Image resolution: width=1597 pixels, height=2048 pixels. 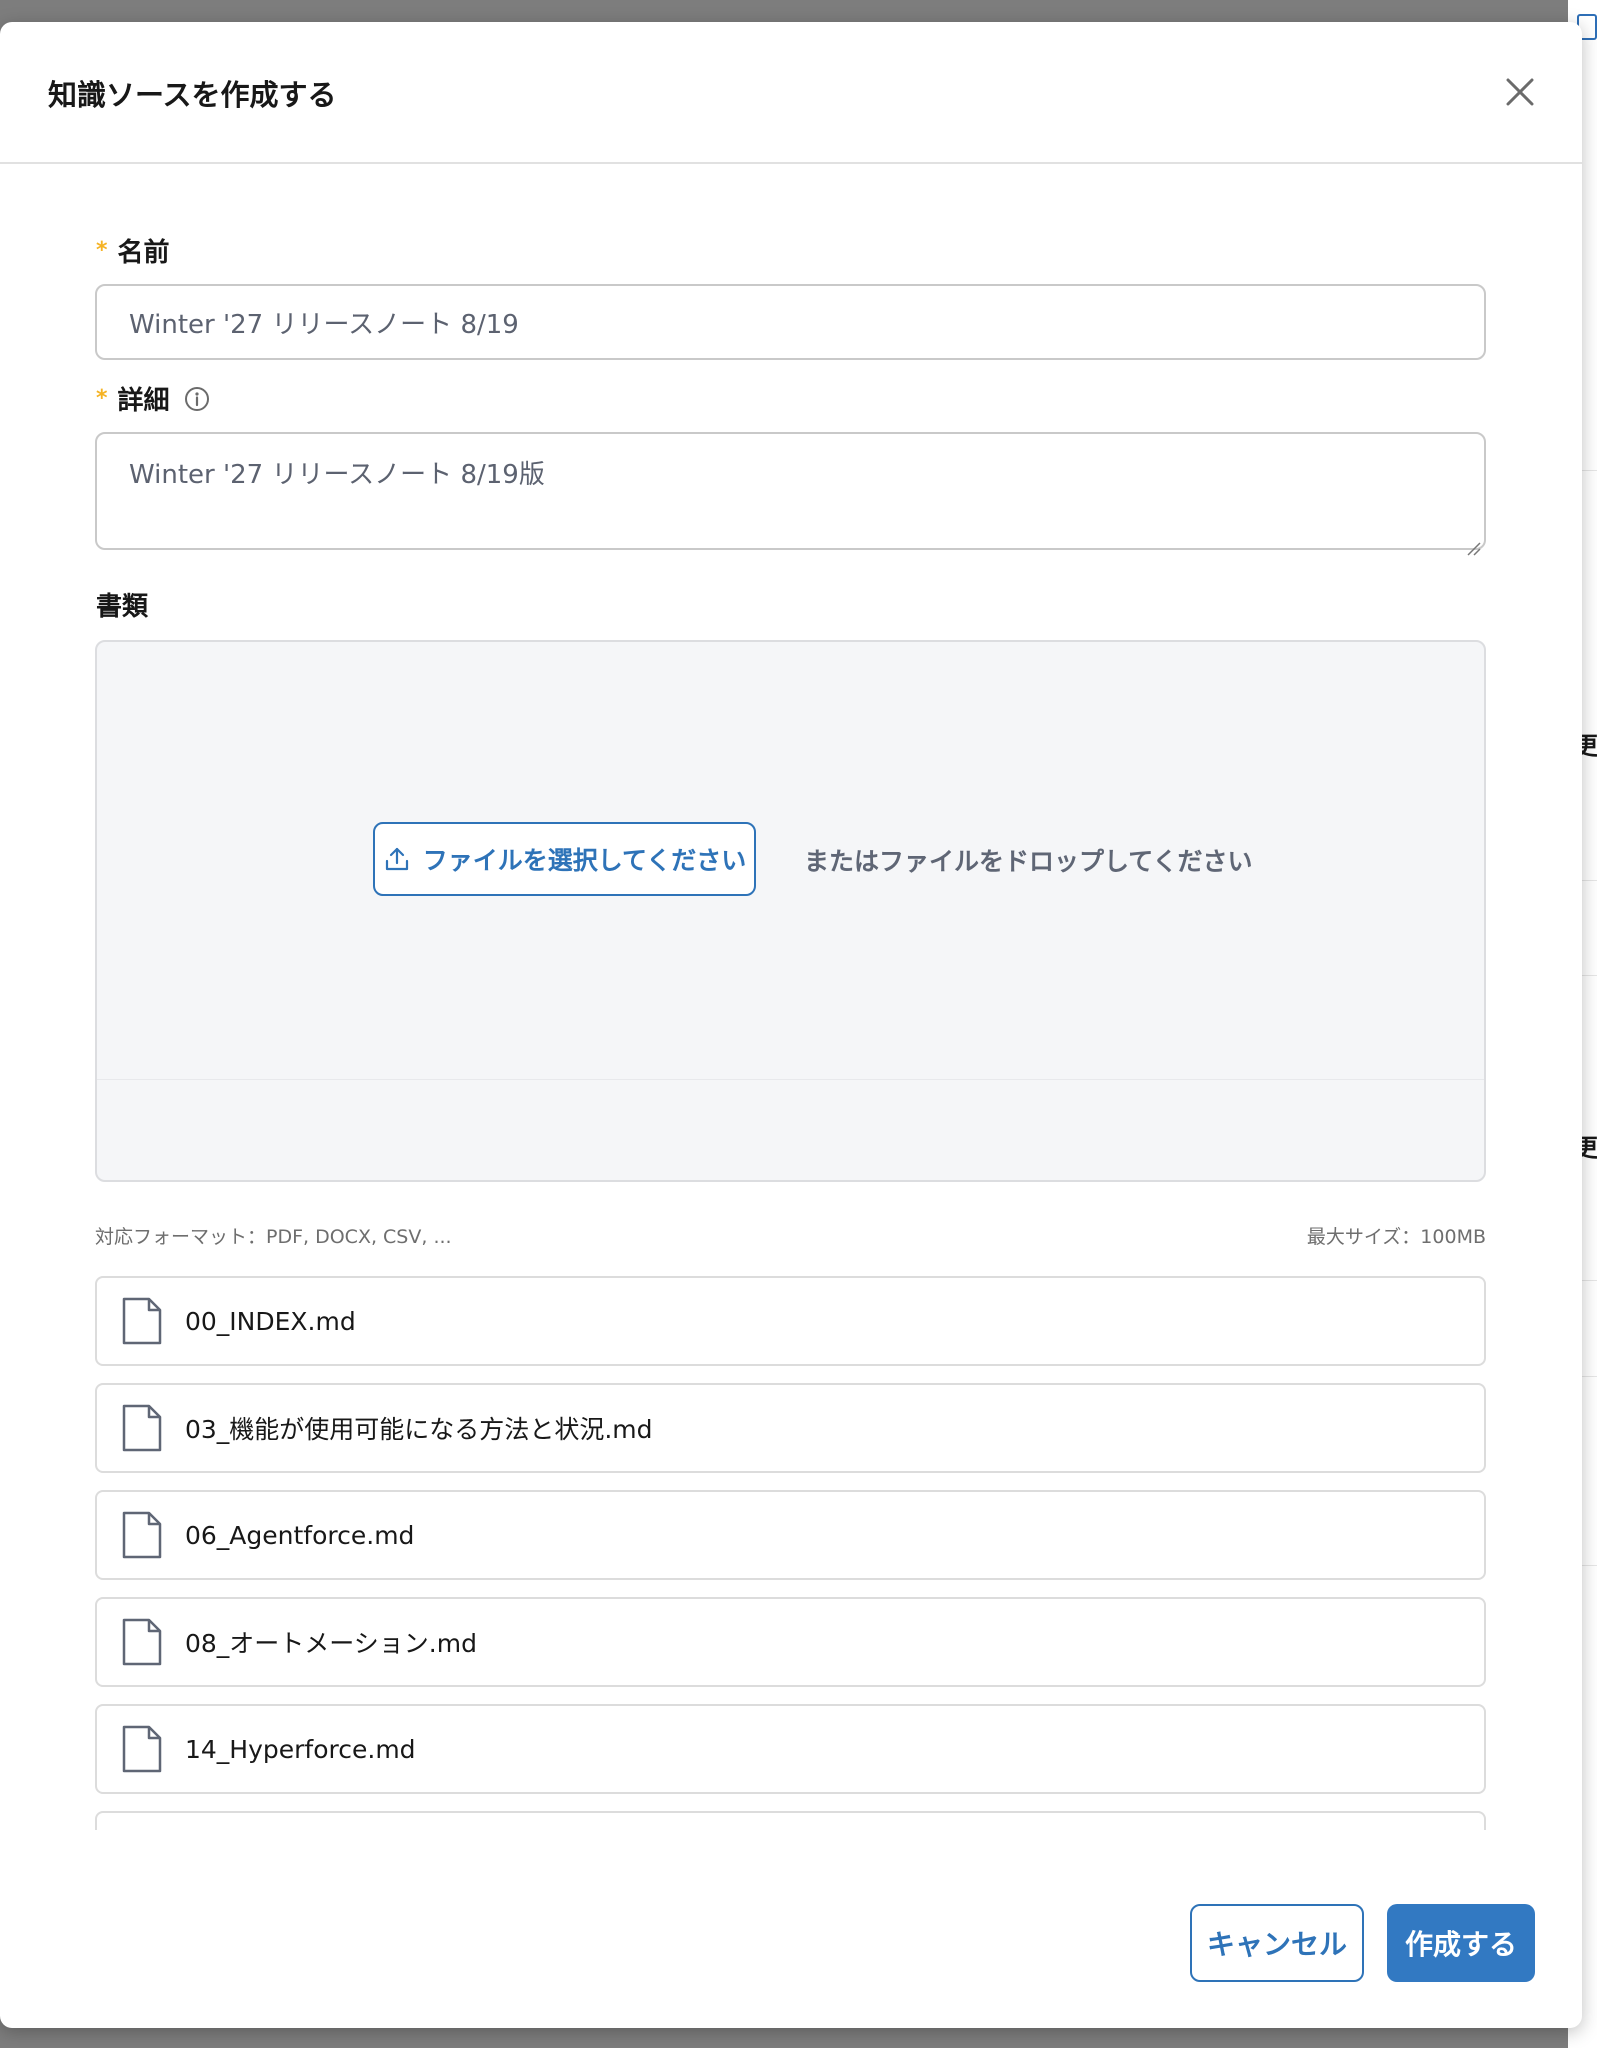 What do you see at coordinates (300, 1535) in the screenshot?
I see `file-name: 06_Agentforce.md` at bounding box center [300, 1535].